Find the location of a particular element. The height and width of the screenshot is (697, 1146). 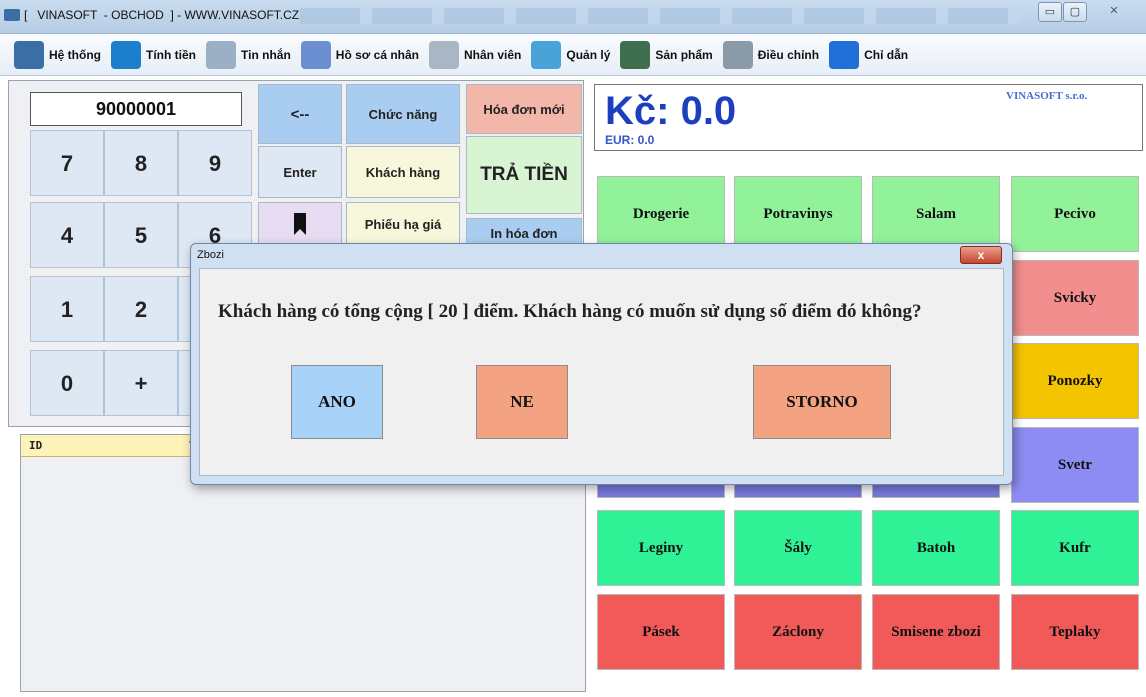

menu-item-3: Hồ sơ cá nhân is located at coordinates (359, 54).